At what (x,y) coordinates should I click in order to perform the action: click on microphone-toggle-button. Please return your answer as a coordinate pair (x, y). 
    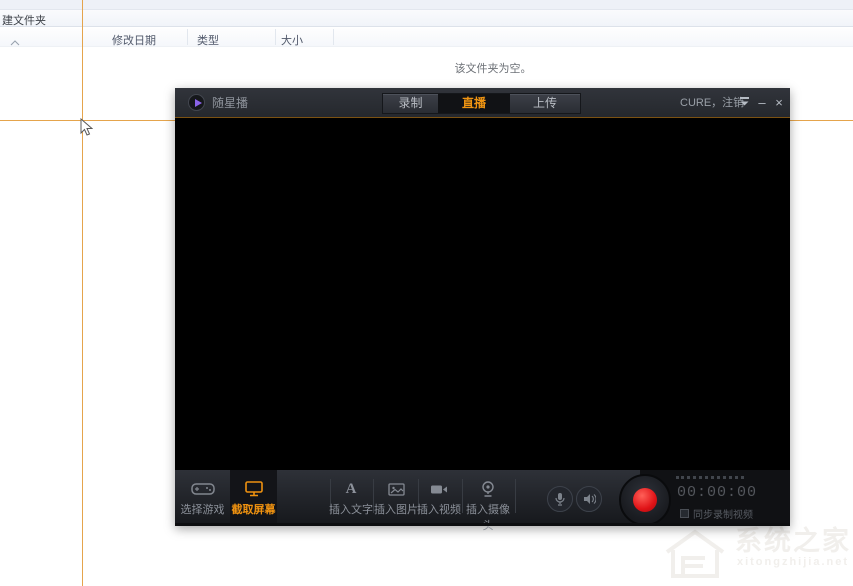
    Looking at the image, I should click on (560, 499).